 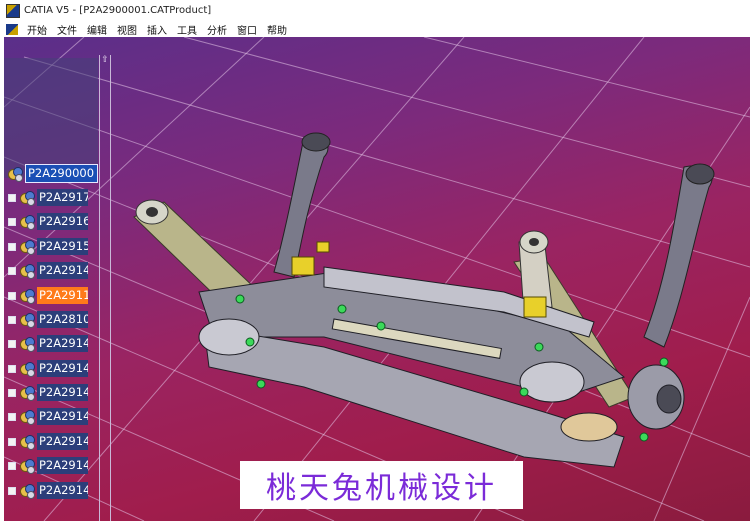 What do you see at coordinates (247, 29) in the screenshot?
I see `menu-window: 窗口` at bounding box center [247, 29].